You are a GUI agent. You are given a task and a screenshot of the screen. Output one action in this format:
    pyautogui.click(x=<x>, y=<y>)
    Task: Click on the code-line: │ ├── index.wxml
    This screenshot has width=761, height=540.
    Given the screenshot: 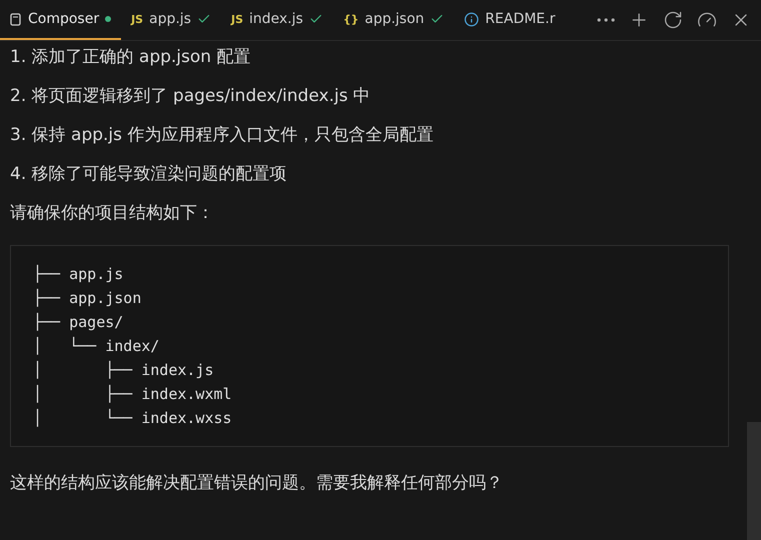 What is the action you would take?
    pyautogui.click(x=133, y=394)
    